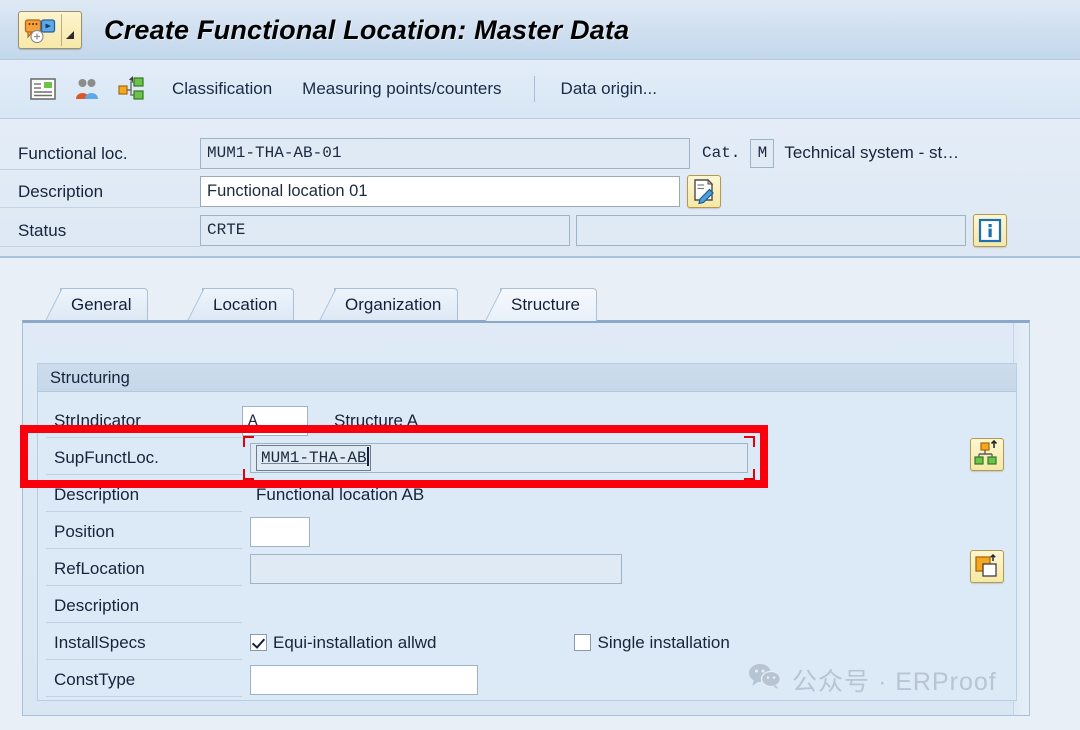  Describe the element at coordinates (248, 441) in the screenshot. I see `focus-corner-top-left` at that location.